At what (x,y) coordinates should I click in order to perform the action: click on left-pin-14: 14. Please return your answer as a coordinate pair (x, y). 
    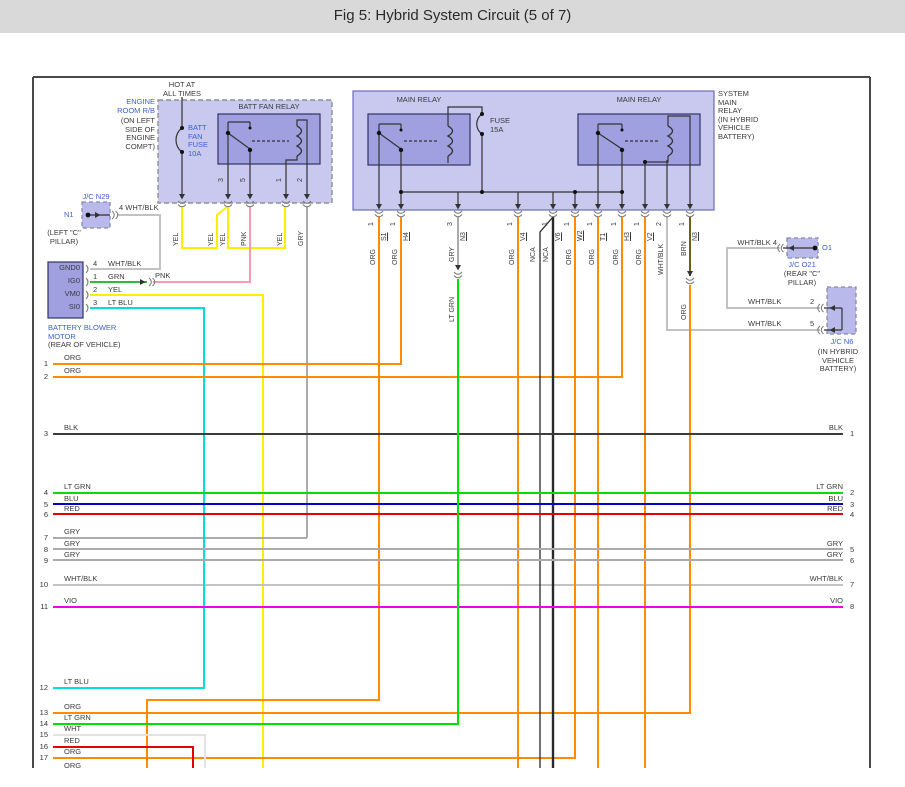
    Looking at the image, I should click on (43, 723).